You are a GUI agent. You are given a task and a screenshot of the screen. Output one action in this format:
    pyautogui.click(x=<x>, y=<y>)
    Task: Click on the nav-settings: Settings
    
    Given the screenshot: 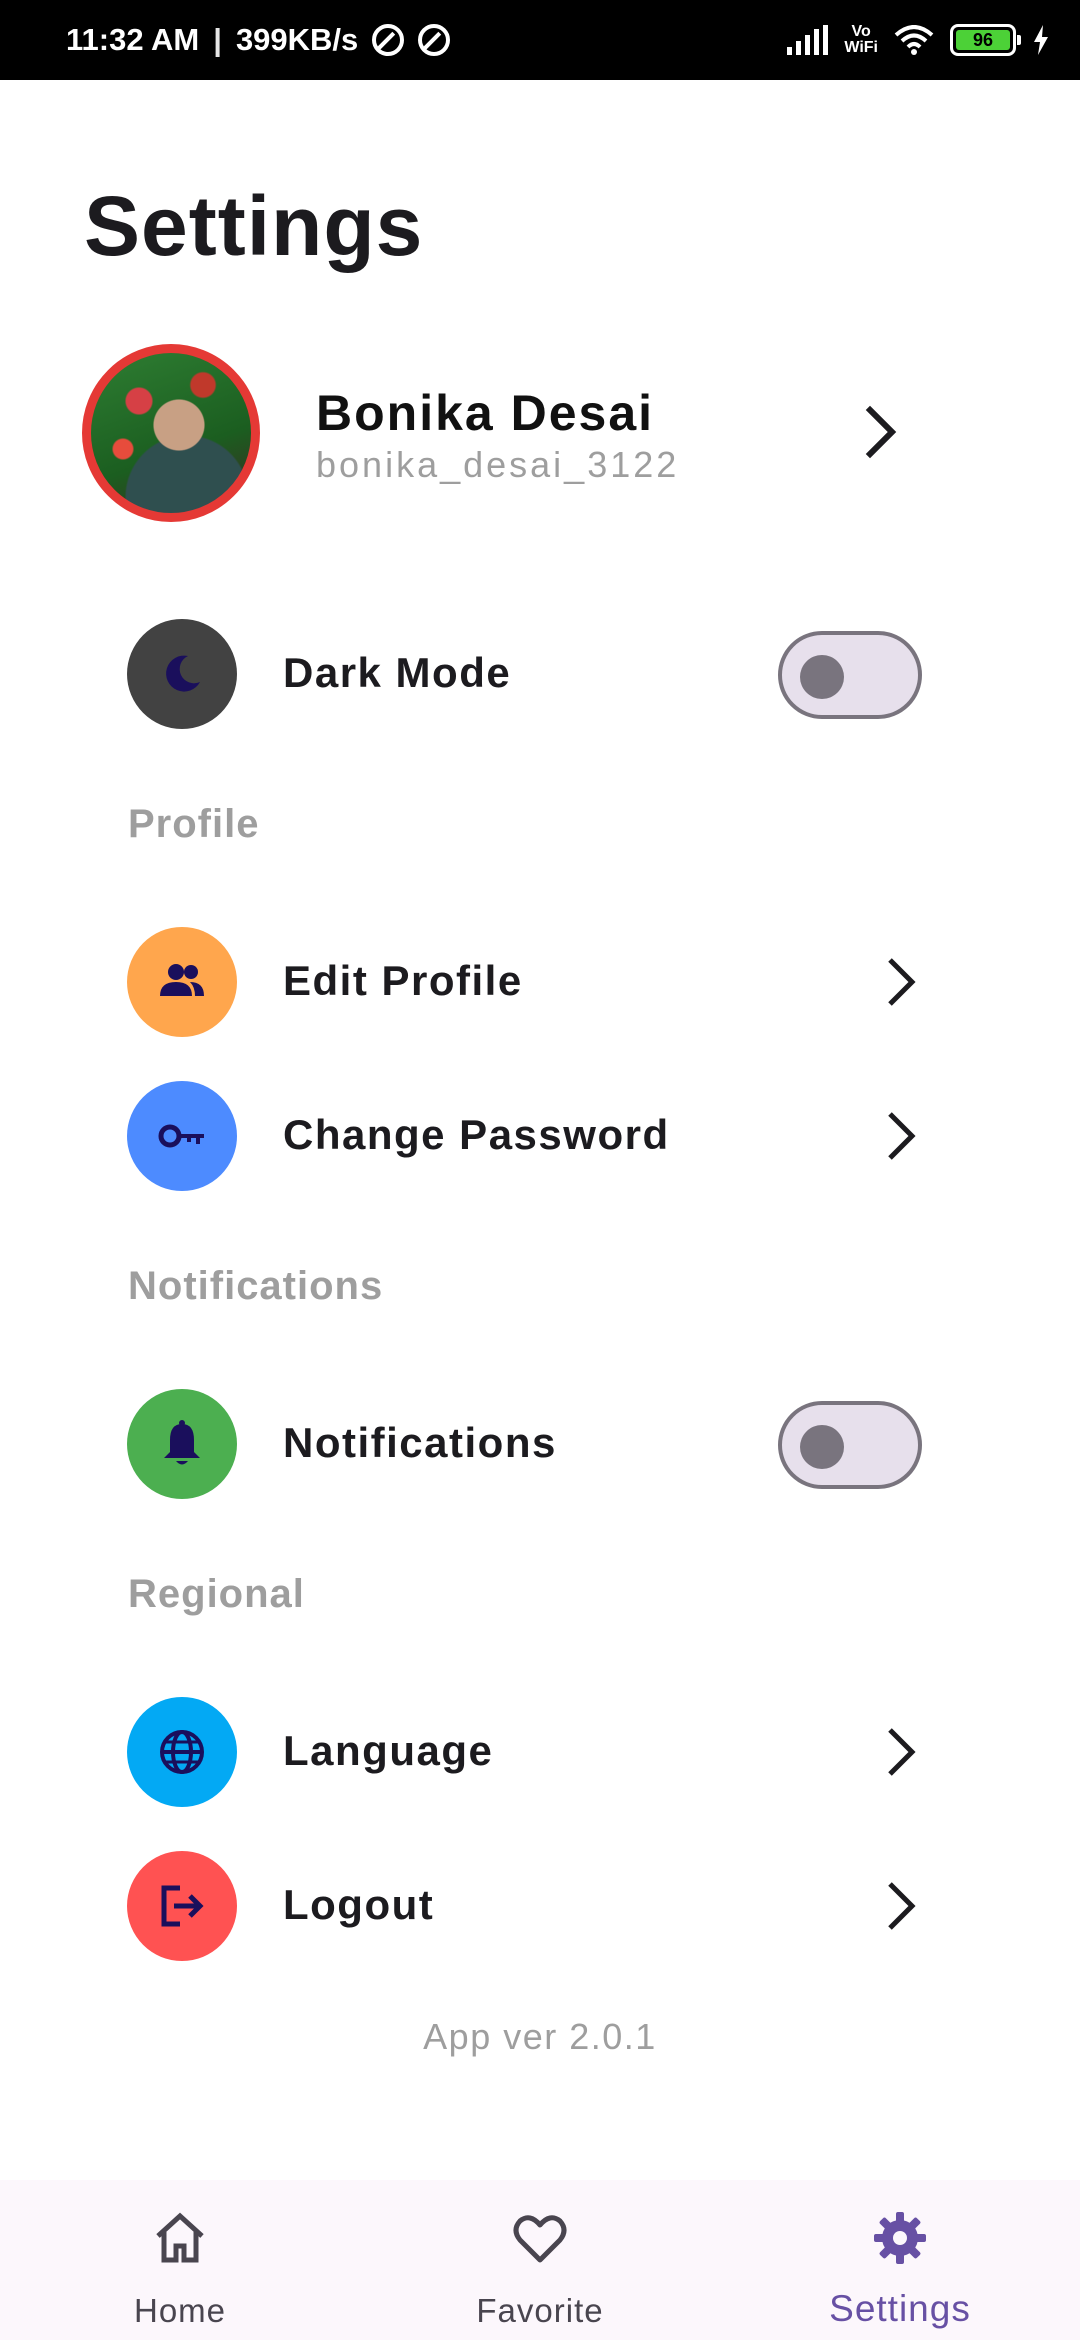 What is the action you would take?
    pyautogui.click(x=900, y=2260)
    